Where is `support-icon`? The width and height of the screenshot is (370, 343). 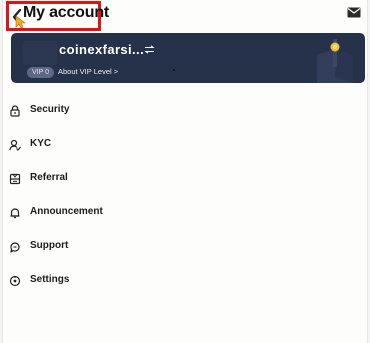
support-icon is located at coordinates (15, 247).